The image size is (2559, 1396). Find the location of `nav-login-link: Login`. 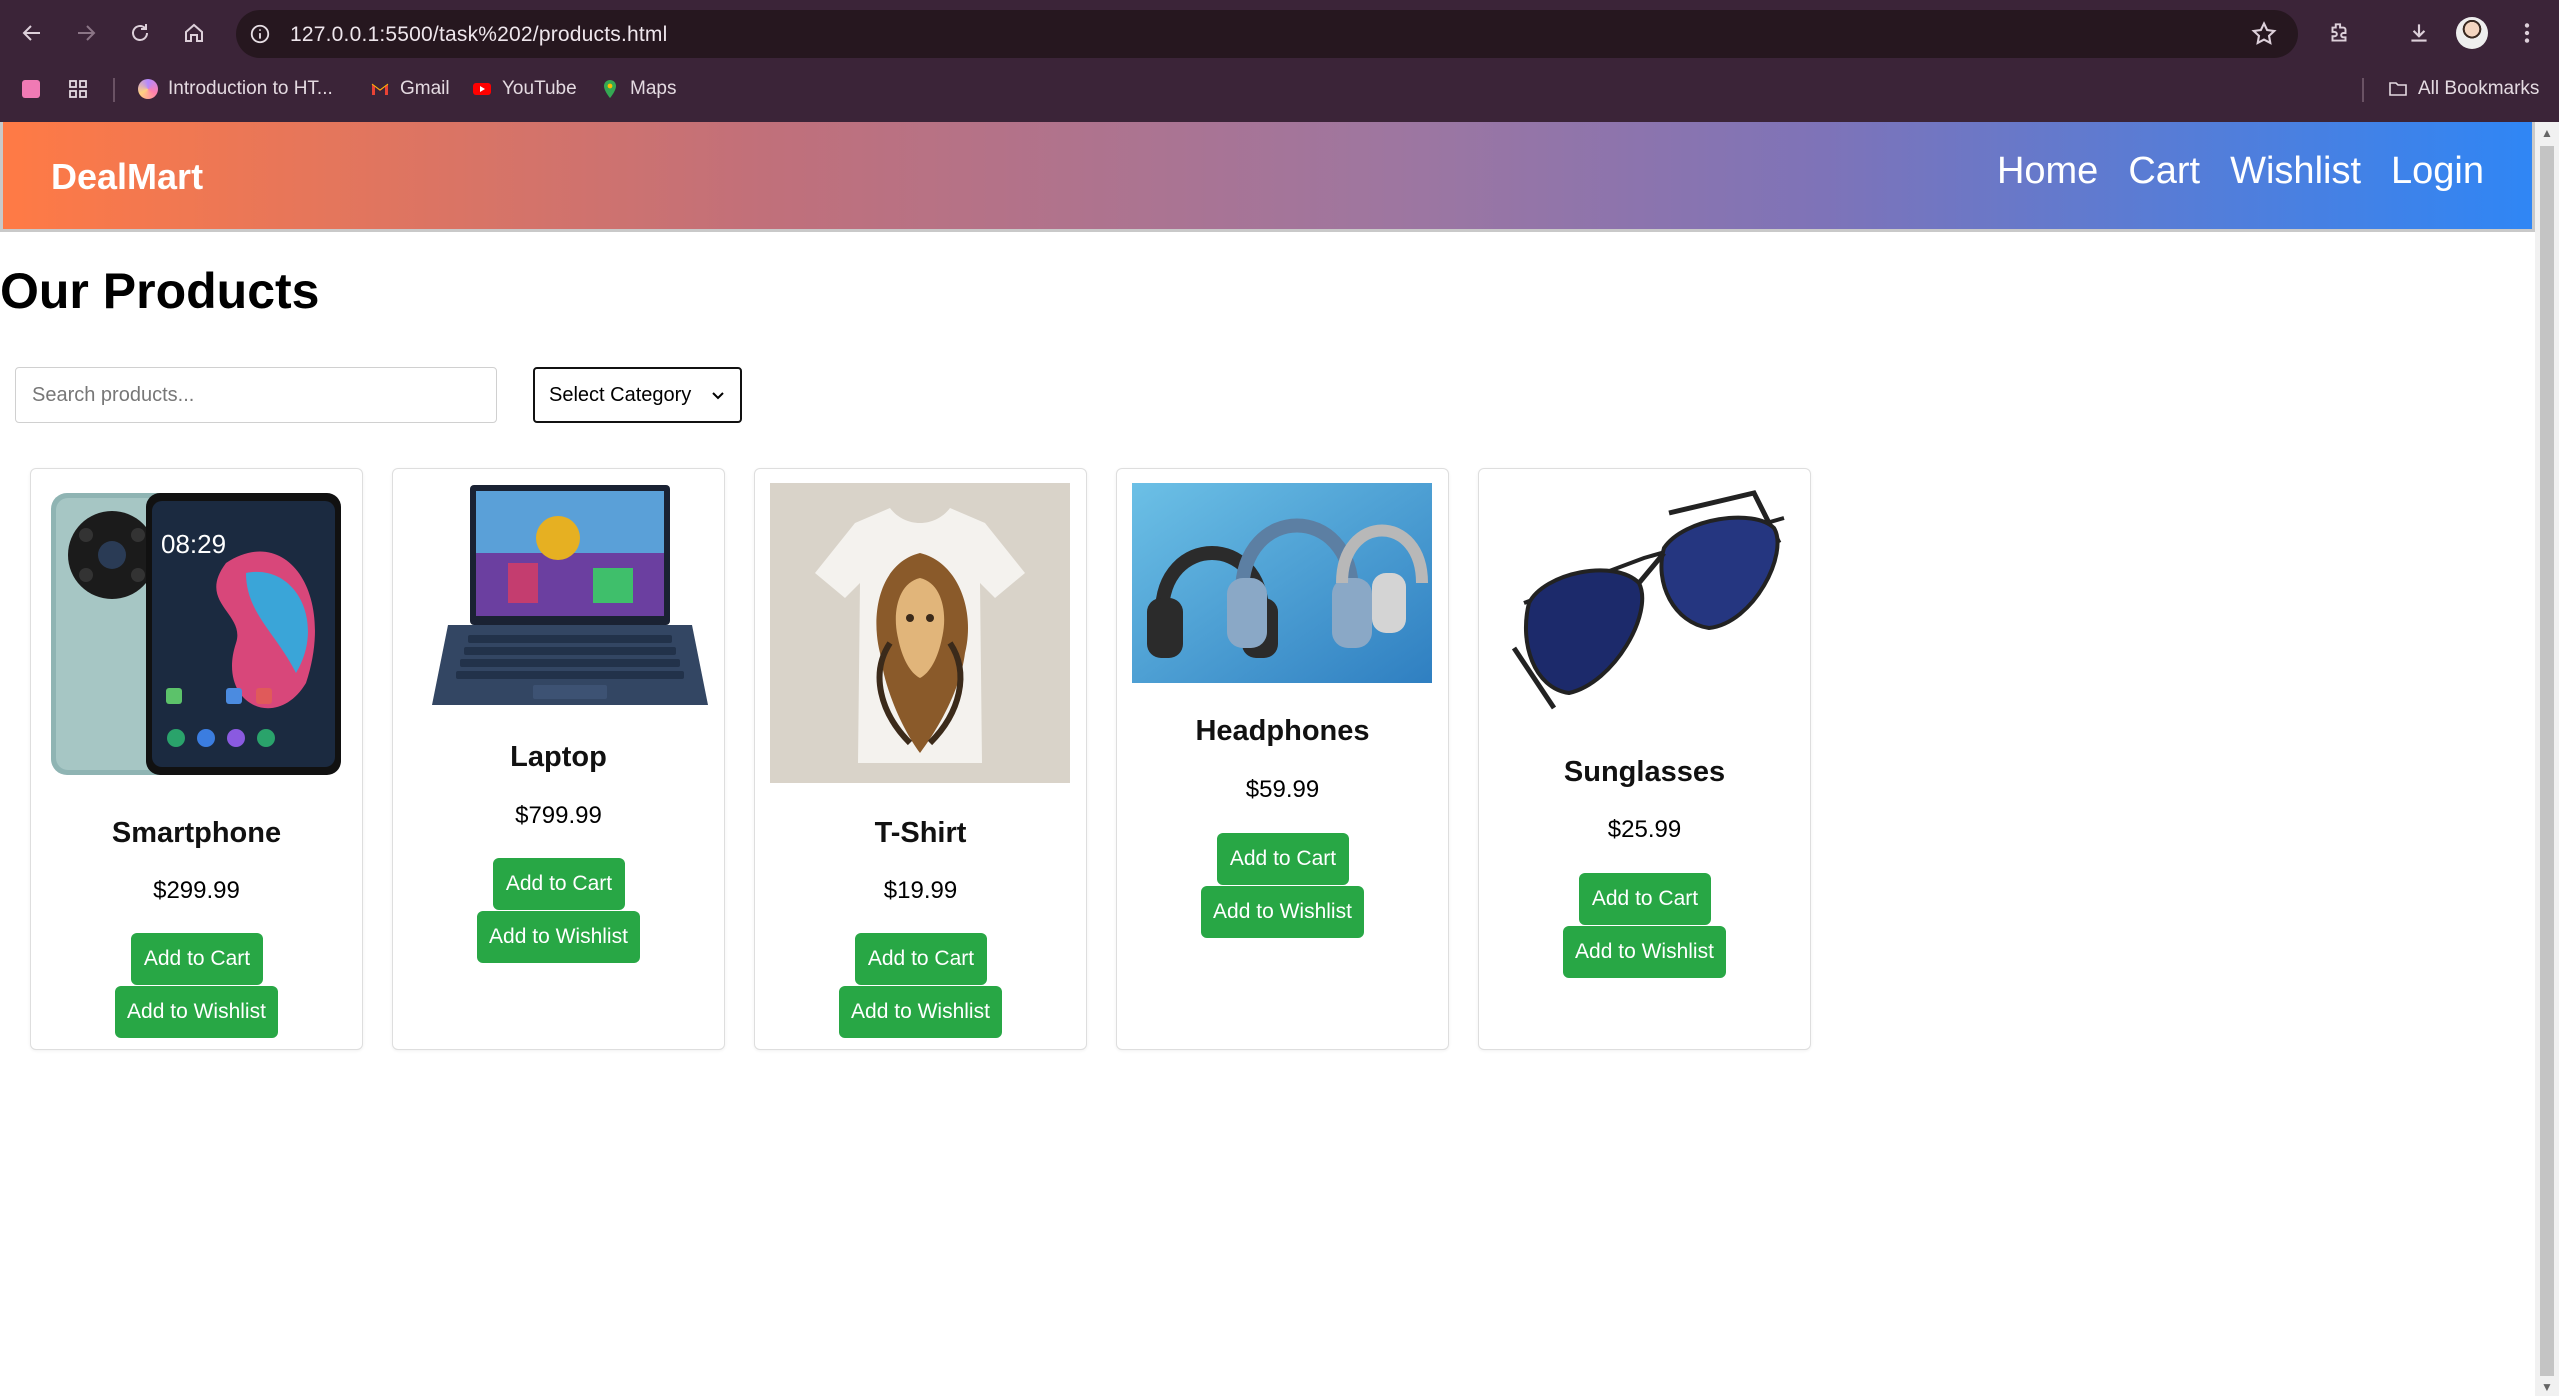

nav-login-link: Login is located at coordinates (2437, 171).